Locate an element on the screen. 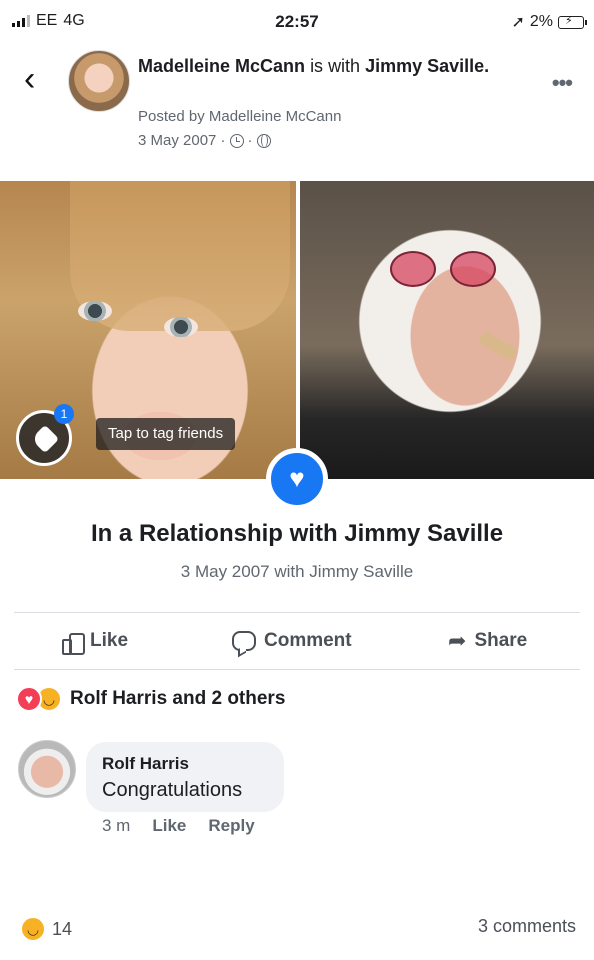  footer-reactions: ◡ 14 is located at coordinates (46, 929).